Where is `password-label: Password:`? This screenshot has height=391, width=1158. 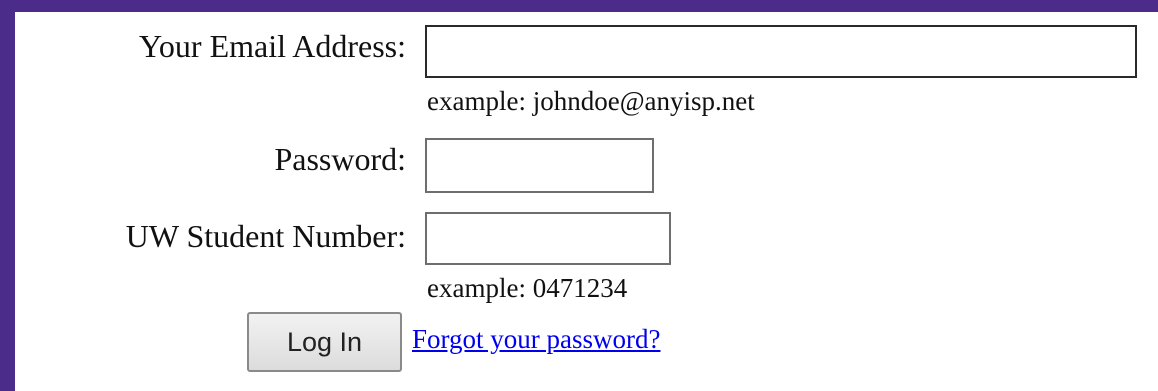 password-label: Password: is located at coordinates (340, 159).